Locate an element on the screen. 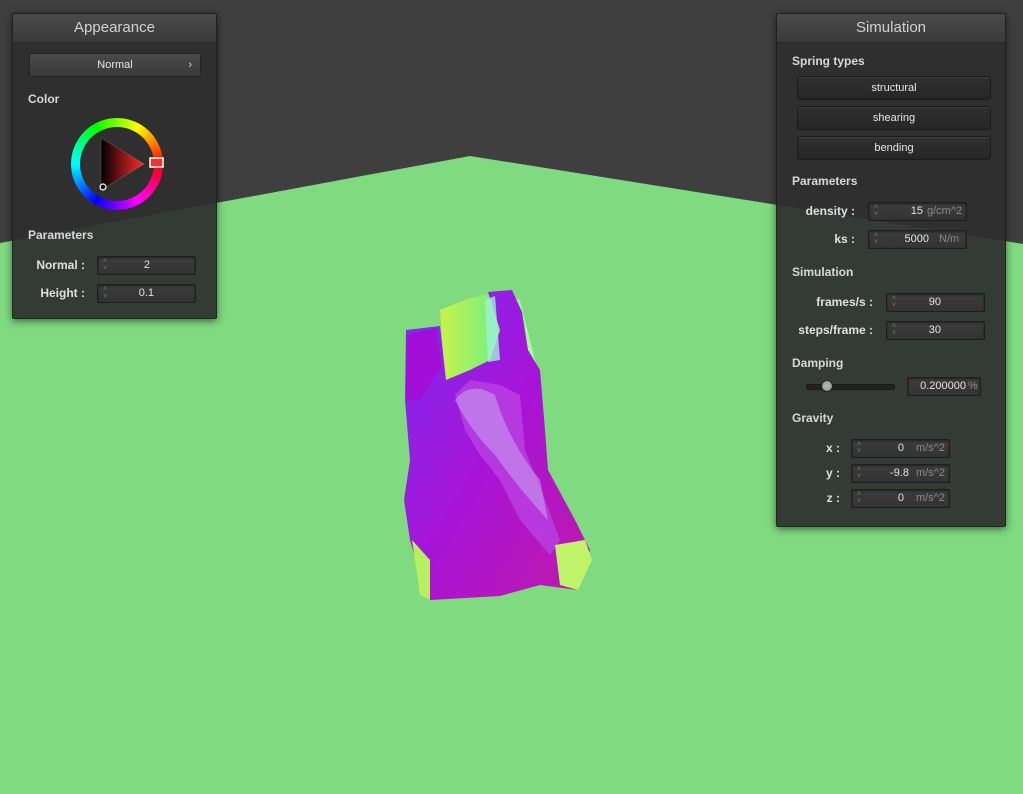 This screenshot has height=794, width=1023. ks-label: ks : is located at coordinates (844, 239).